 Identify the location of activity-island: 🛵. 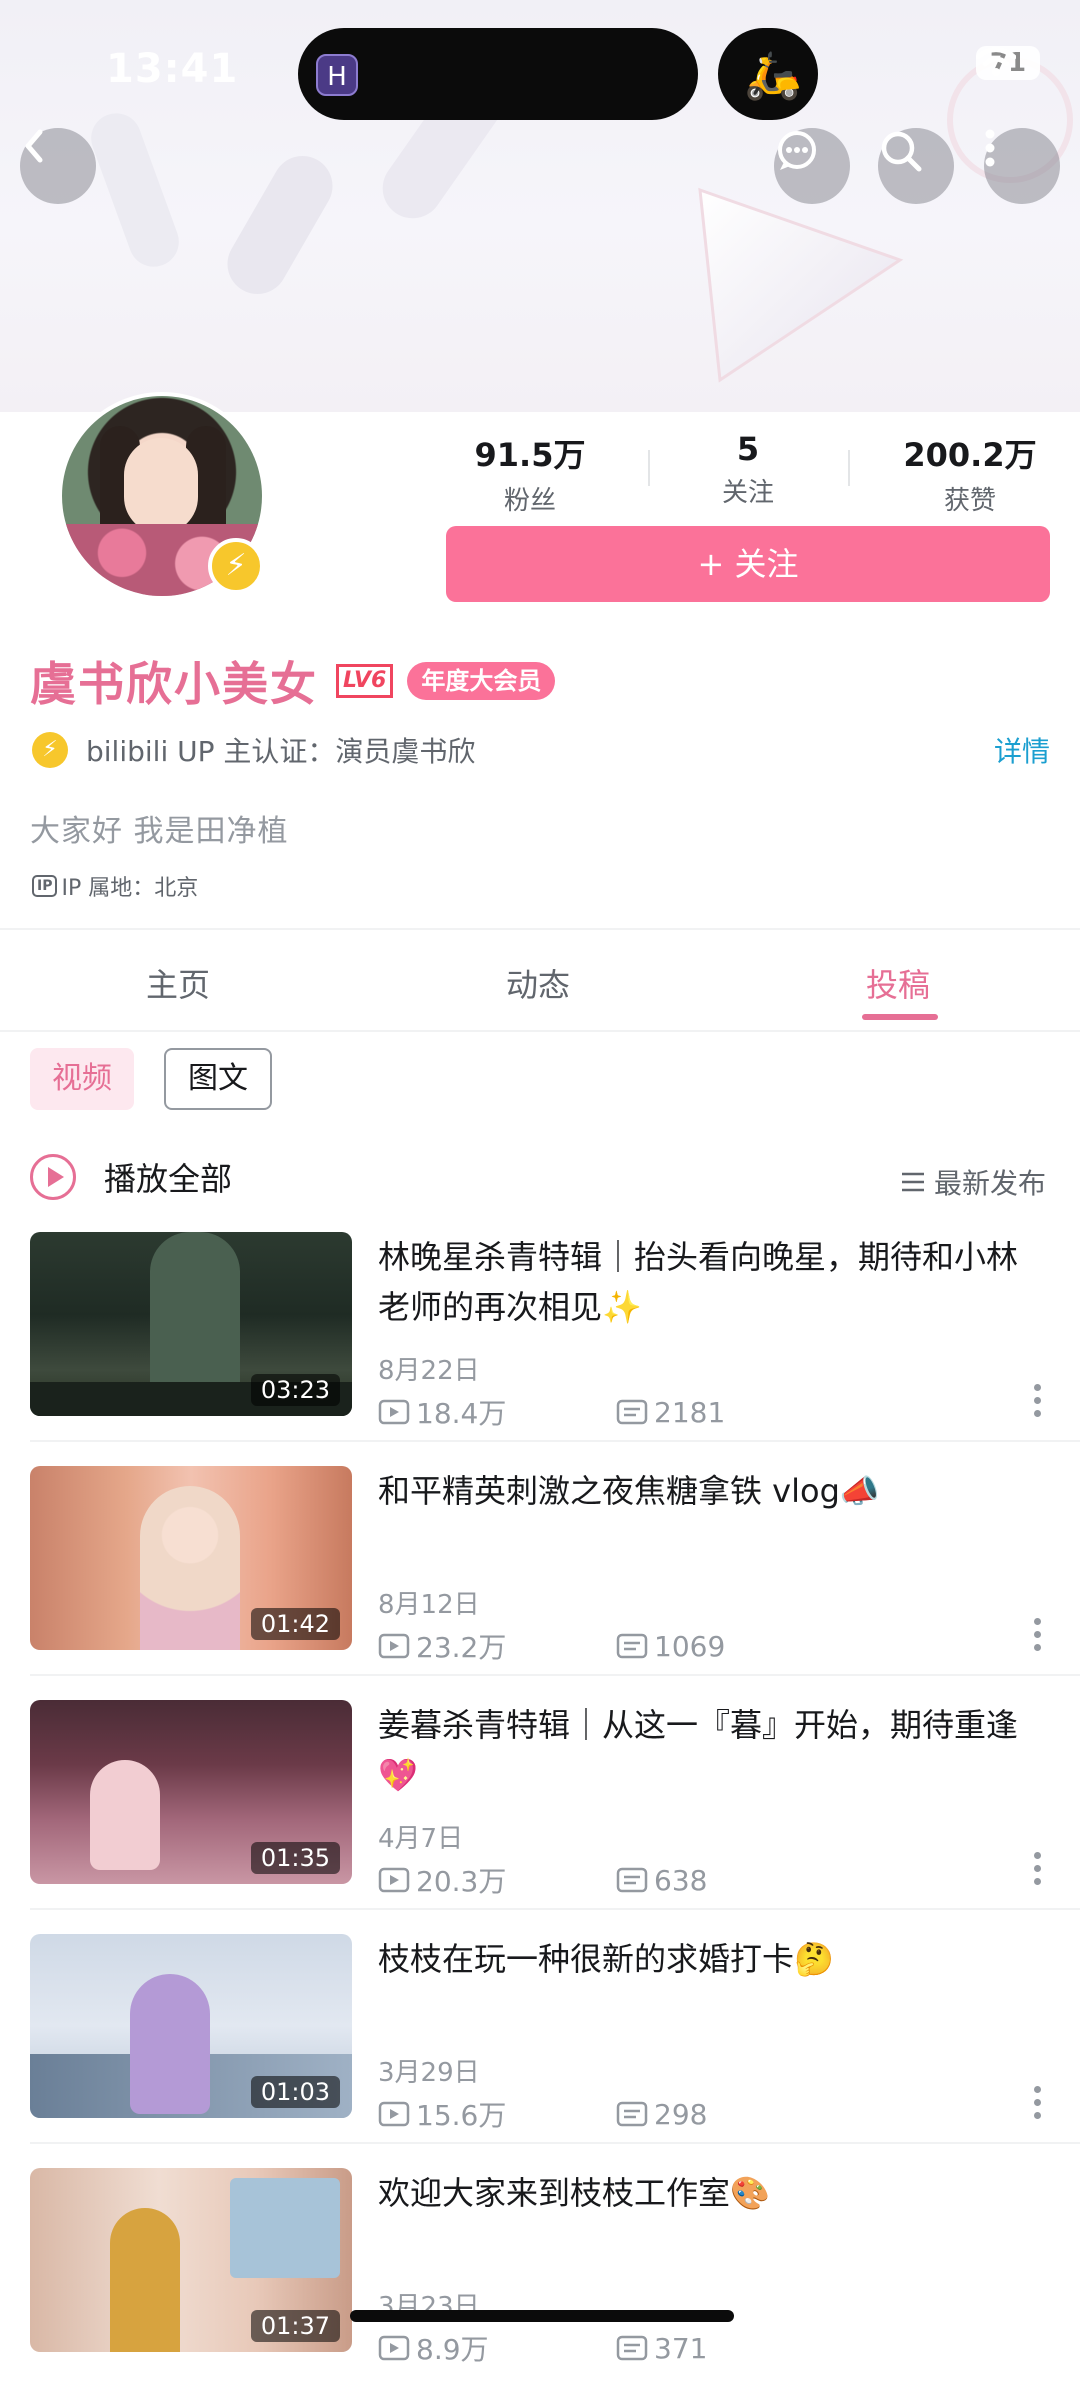
(768, 74).